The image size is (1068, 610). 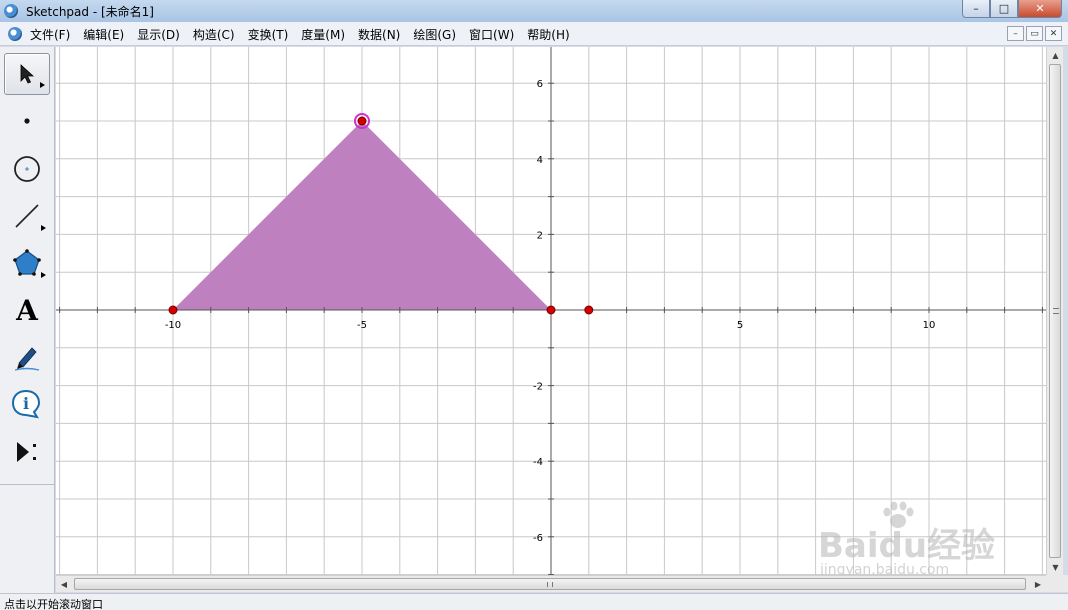 I want to click on document-icon, so click(x=15, y=34).